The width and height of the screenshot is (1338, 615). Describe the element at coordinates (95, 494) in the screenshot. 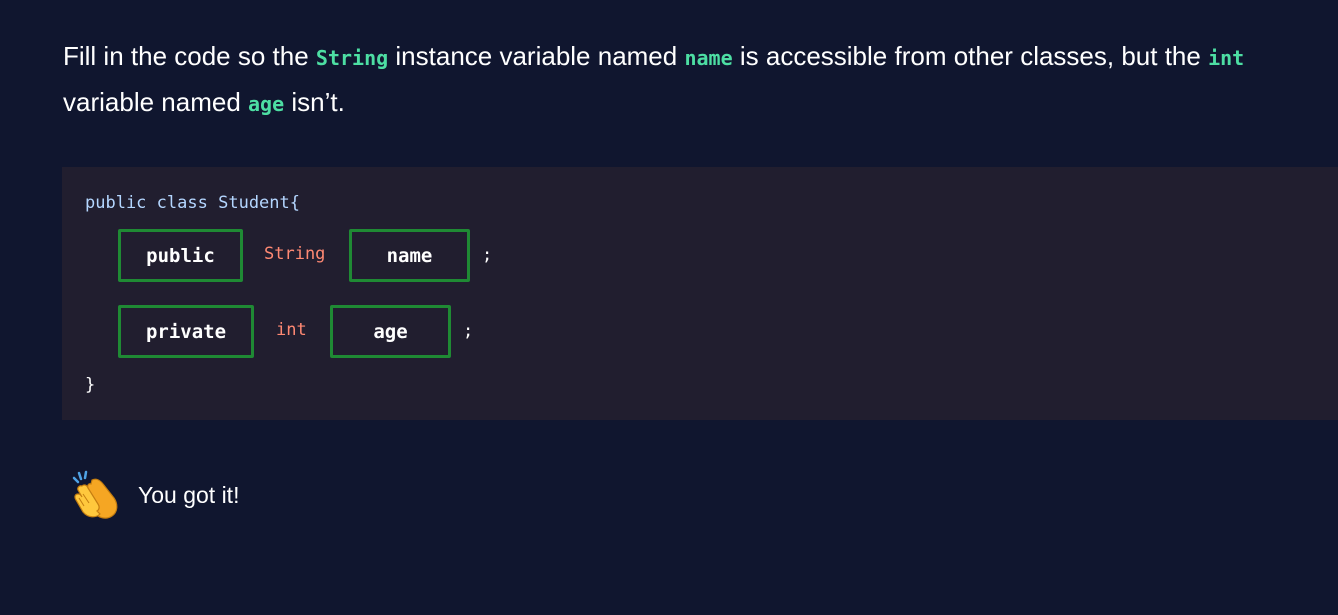

I see `clapping-hands-icon` at that location.